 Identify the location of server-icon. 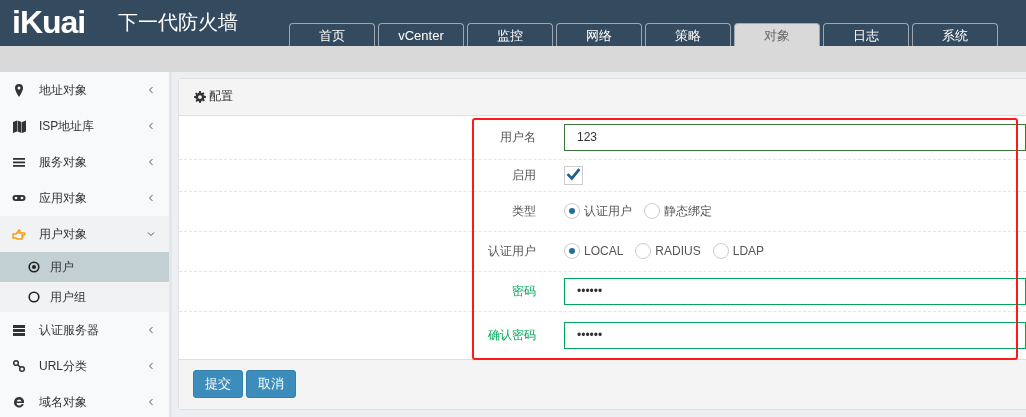
(19, 330).